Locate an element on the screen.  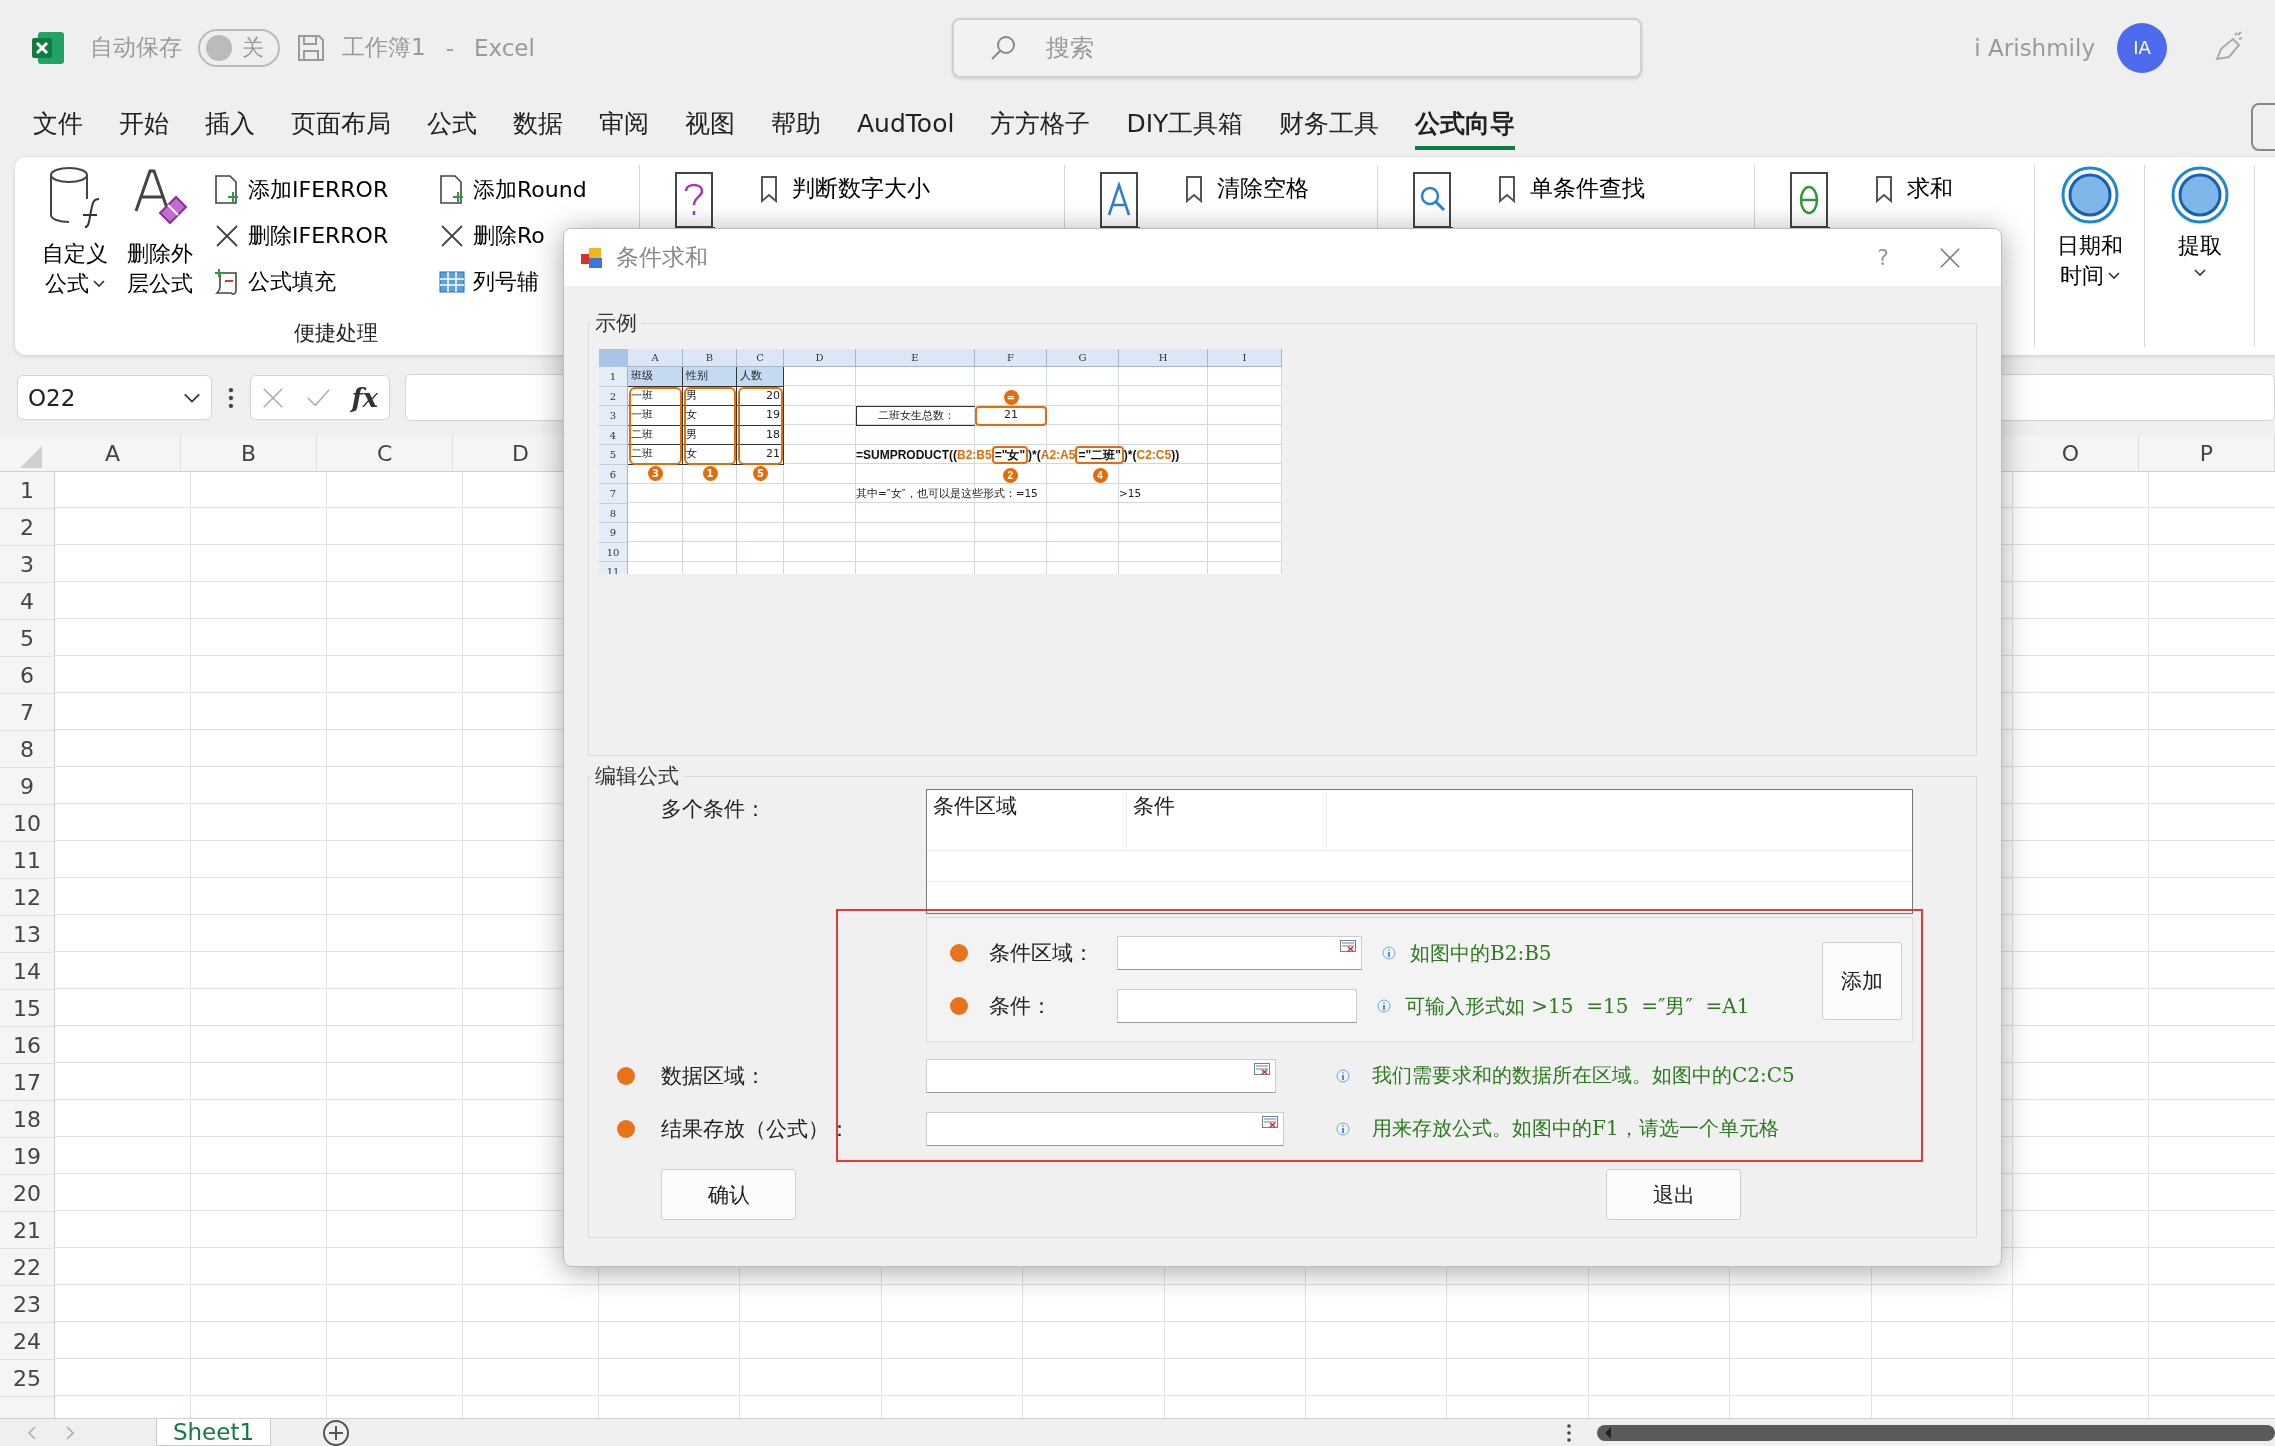
large-button: 提取 is located at coordinates (2199, 256).